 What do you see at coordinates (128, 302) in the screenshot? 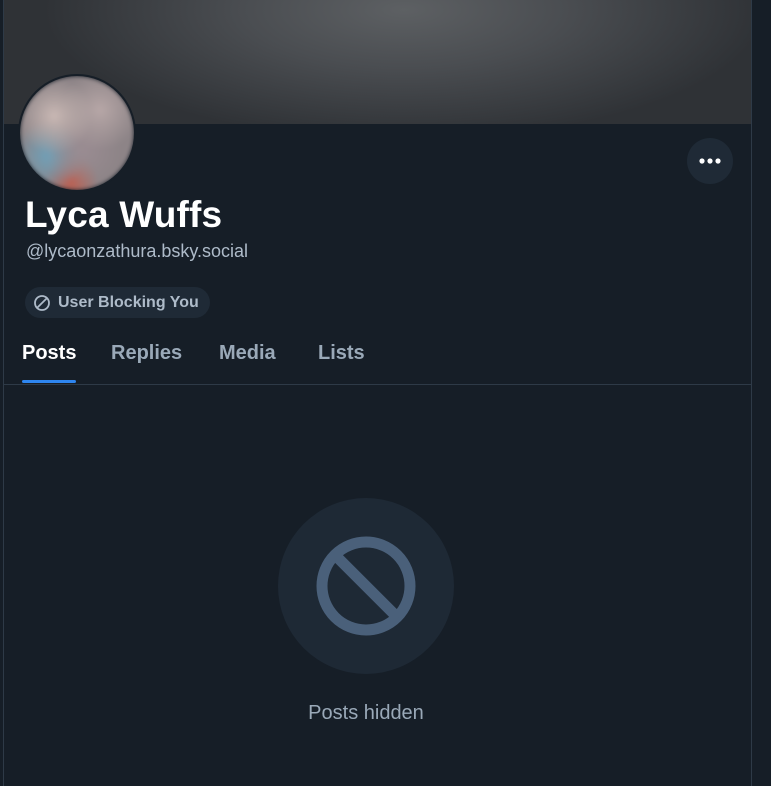
I see `blocking-status-label: User Blocking You` at bounding box center [128, 302].